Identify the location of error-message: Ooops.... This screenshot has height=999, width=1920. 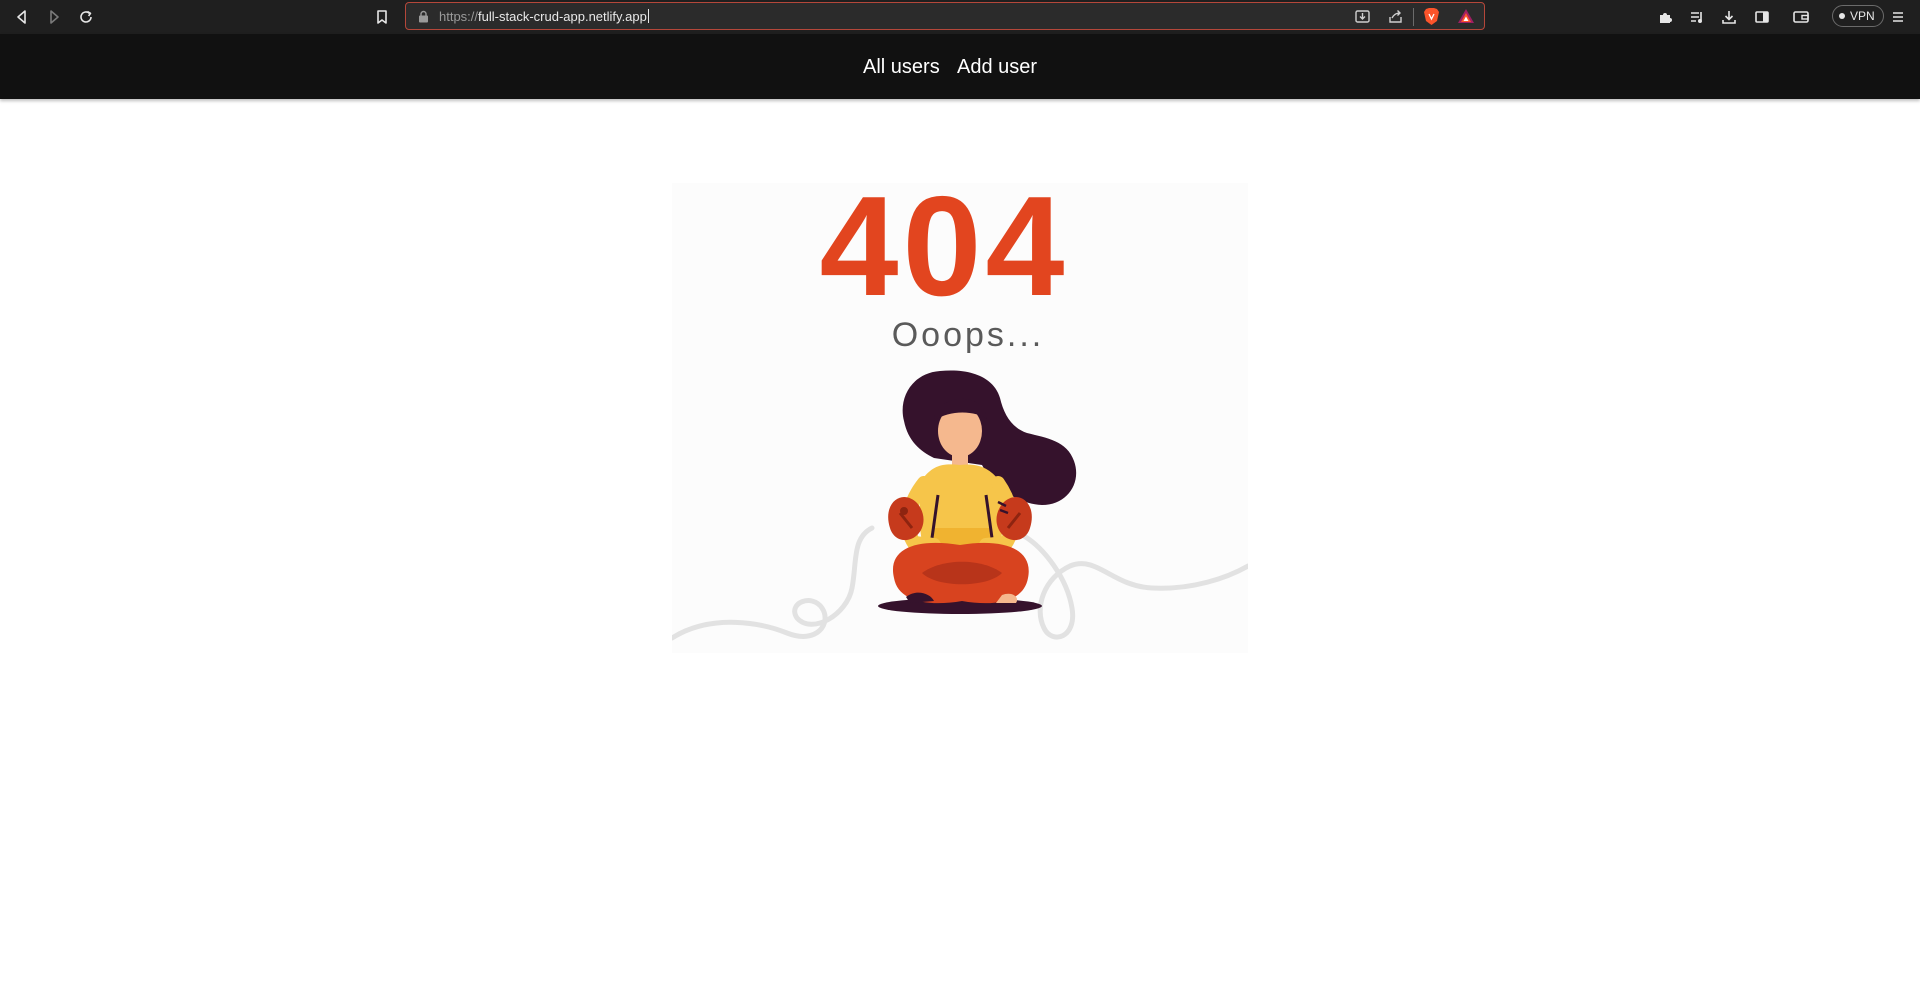
(968, 335).